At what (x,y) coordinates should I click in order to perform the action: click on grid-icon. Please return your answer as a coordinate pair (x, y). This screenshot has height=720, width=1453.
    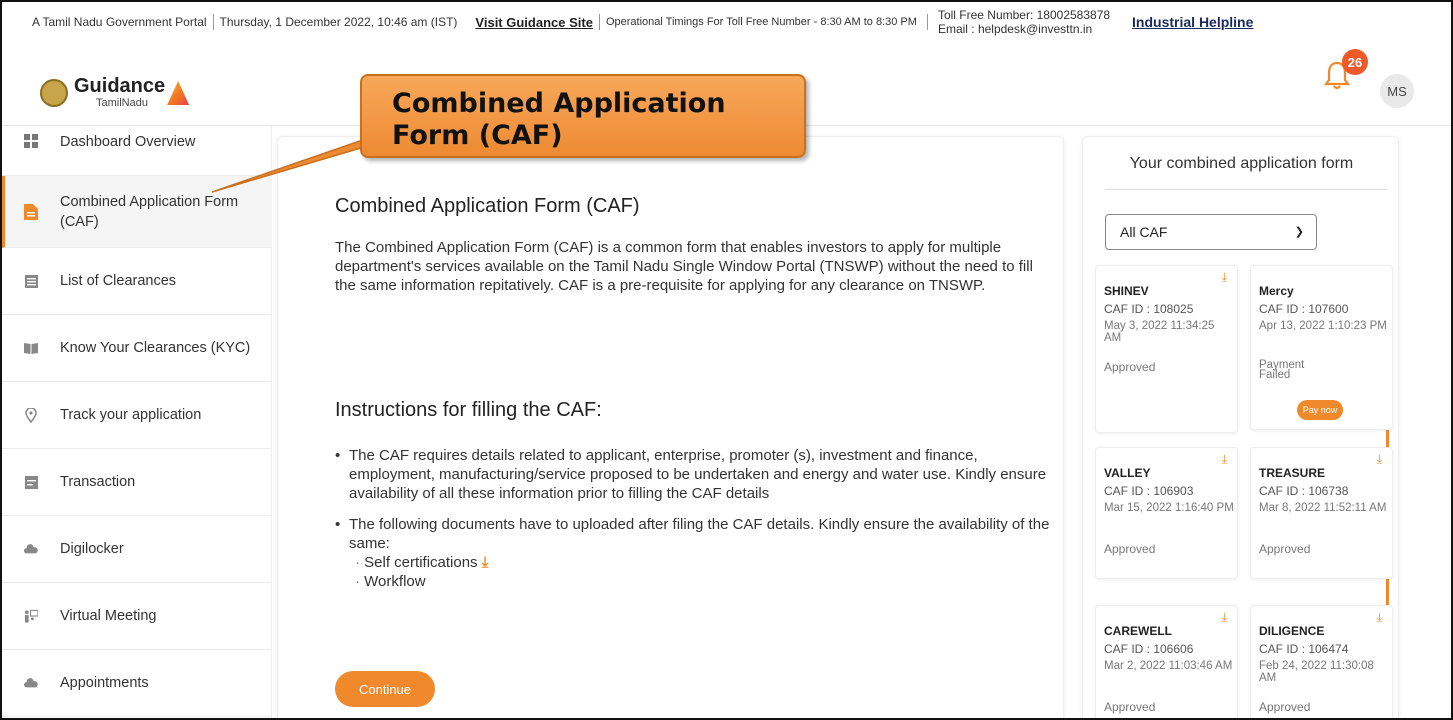
    Looking at the image, I should click on (31, 141).